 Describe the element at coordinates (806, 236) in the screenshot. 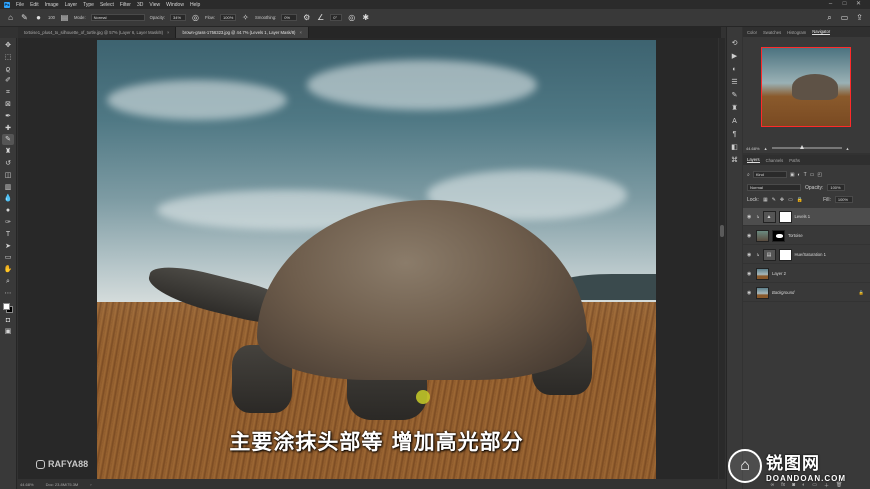

I see `layer-row-tortoise: ◉ Tortoise` at that location.